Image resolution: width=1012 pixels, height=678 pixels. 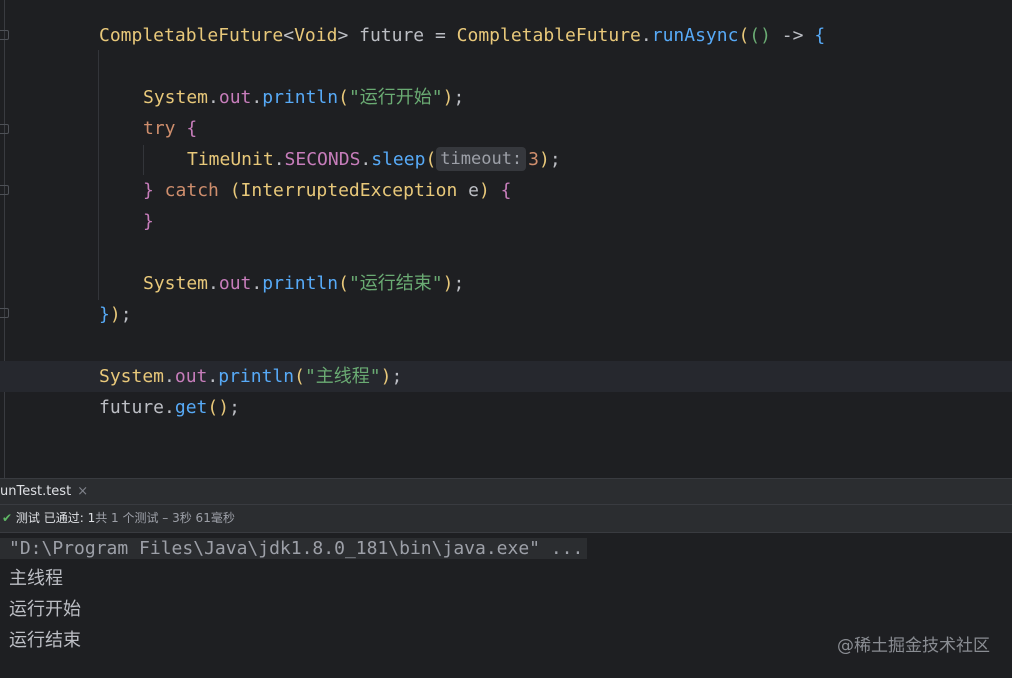 I want to click on status-detail: 共 1 个测试 – 3秒 61毫秒, so click(x=165, y=518).